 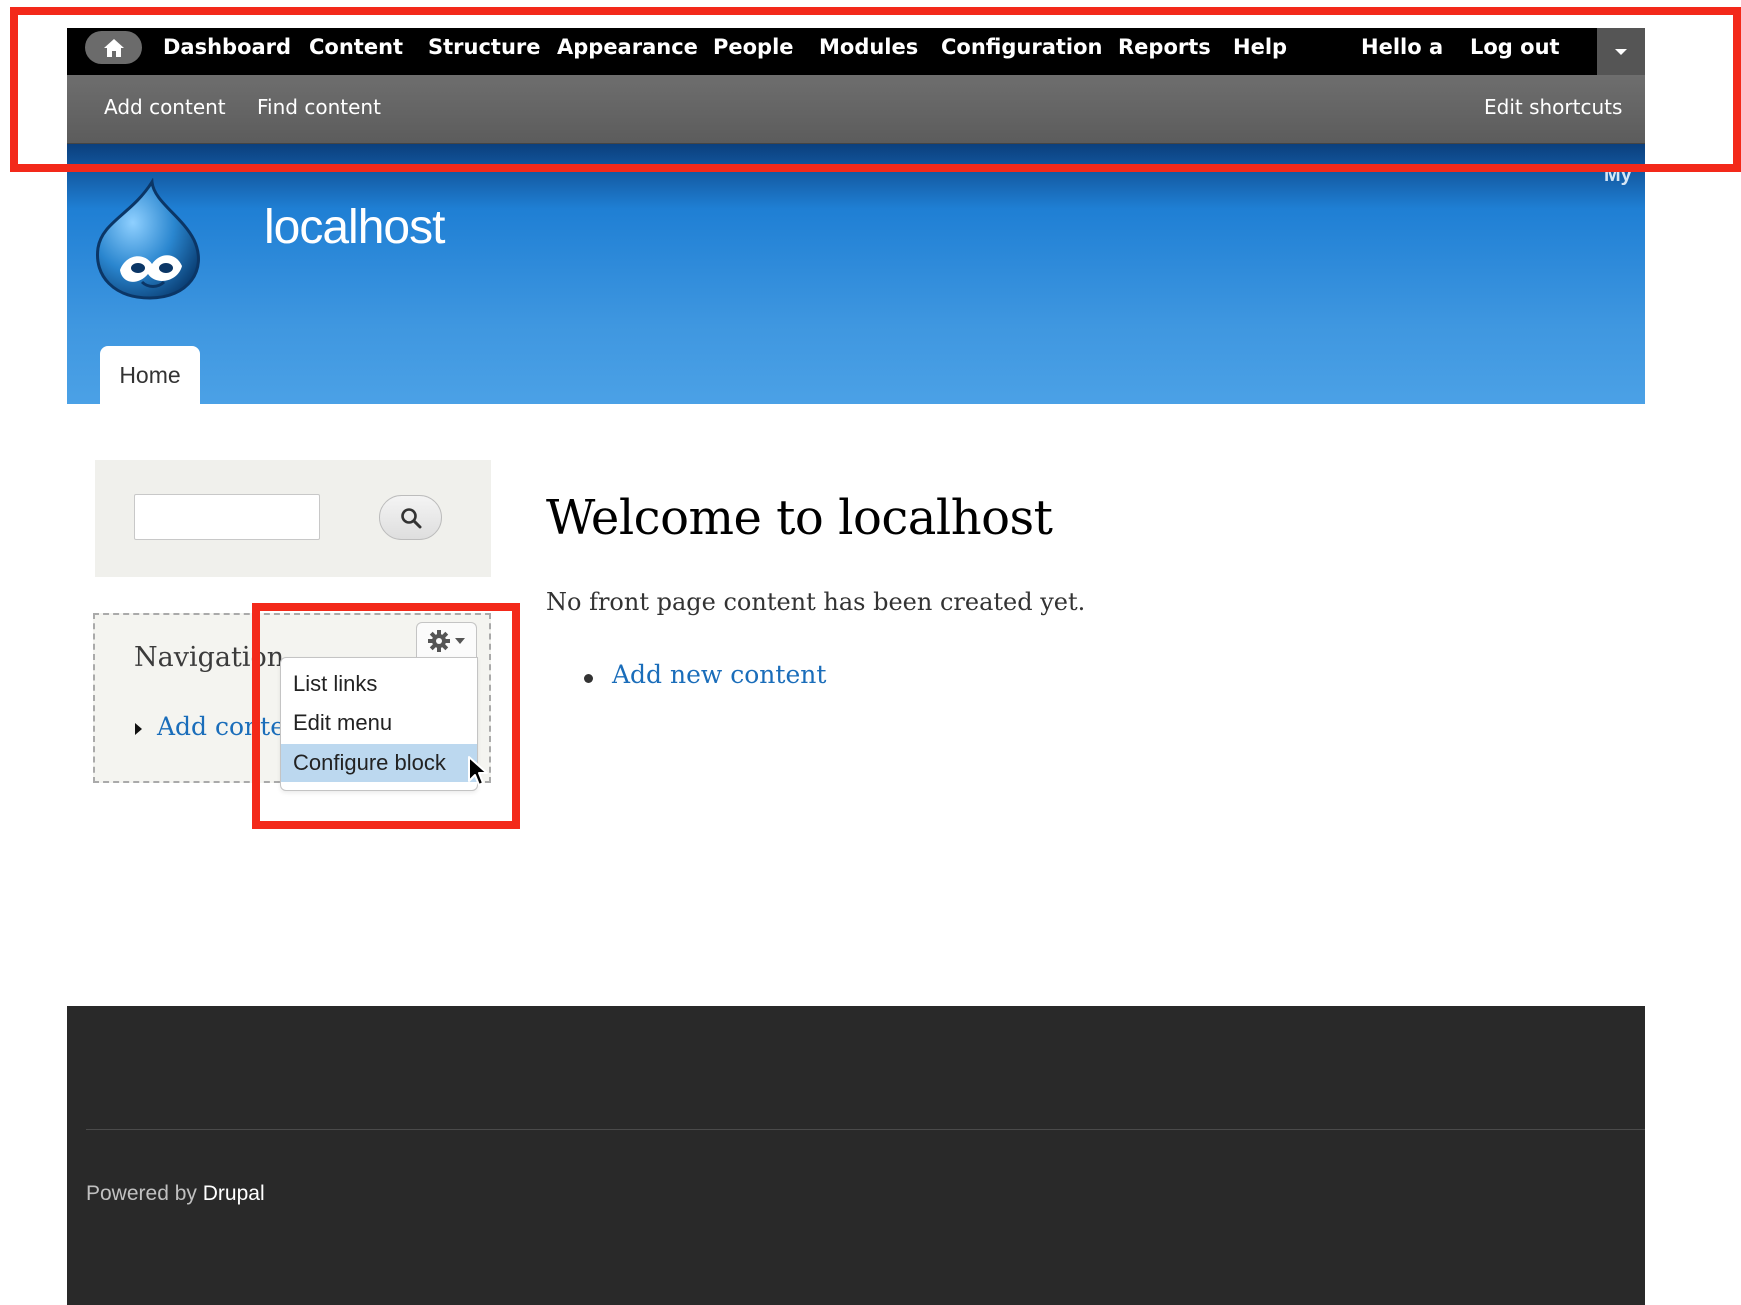 I want to click on tab-home: Home, so click(x=150, y=375).